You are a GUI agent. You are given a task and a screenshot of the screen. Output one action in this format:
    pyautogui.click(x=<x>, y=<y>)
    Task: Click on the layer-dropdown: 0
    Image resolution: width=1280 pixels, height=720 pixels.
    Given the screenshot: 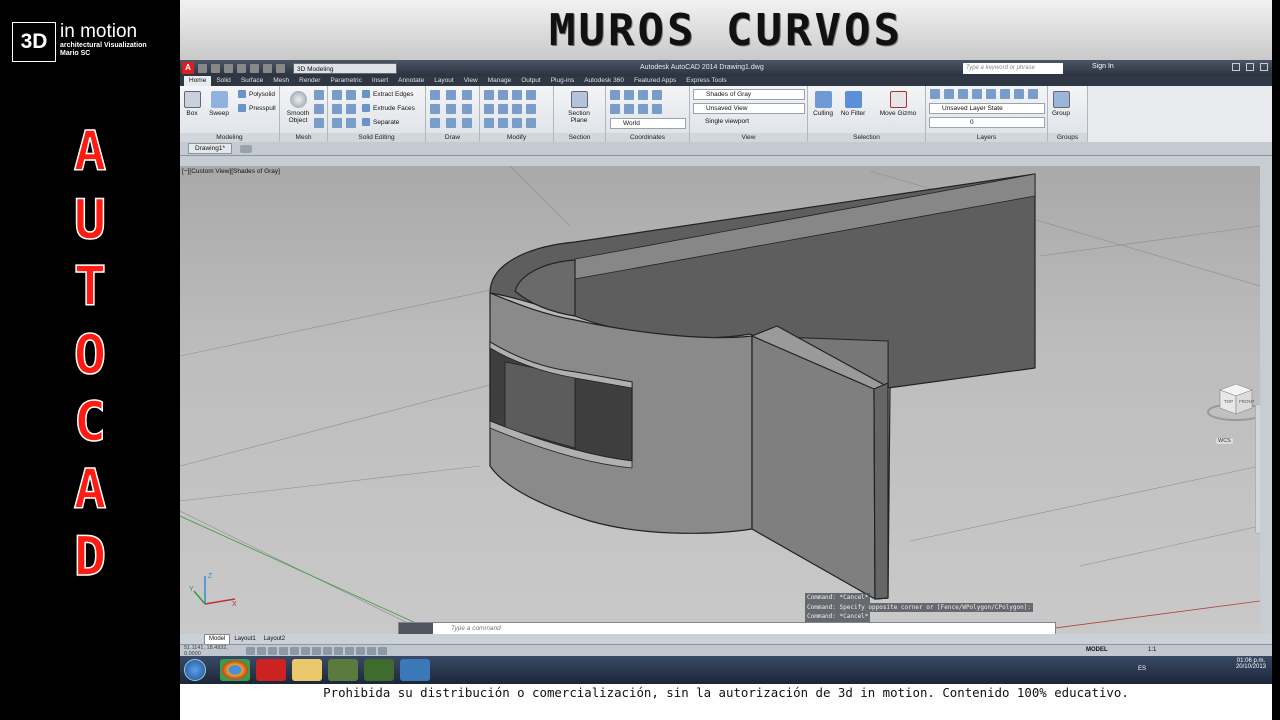 What is the action you would take?
    pyautogui.click(x=987, y=122)
    